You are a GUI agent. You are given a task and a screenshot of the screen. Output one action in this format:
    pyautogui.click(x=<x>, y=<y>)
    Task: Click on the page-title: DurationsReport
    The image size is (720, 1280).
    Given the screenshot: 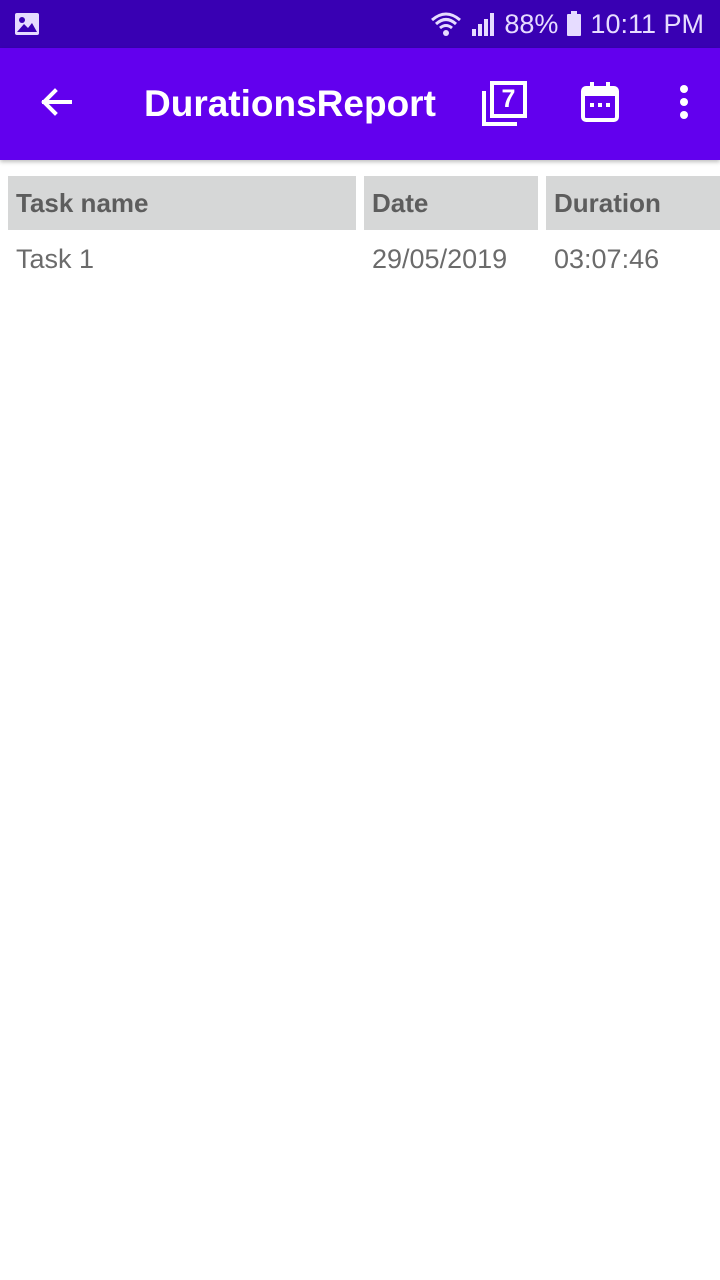 What is the action you would take?
    pyautogui.click(x=290, y=103)
    